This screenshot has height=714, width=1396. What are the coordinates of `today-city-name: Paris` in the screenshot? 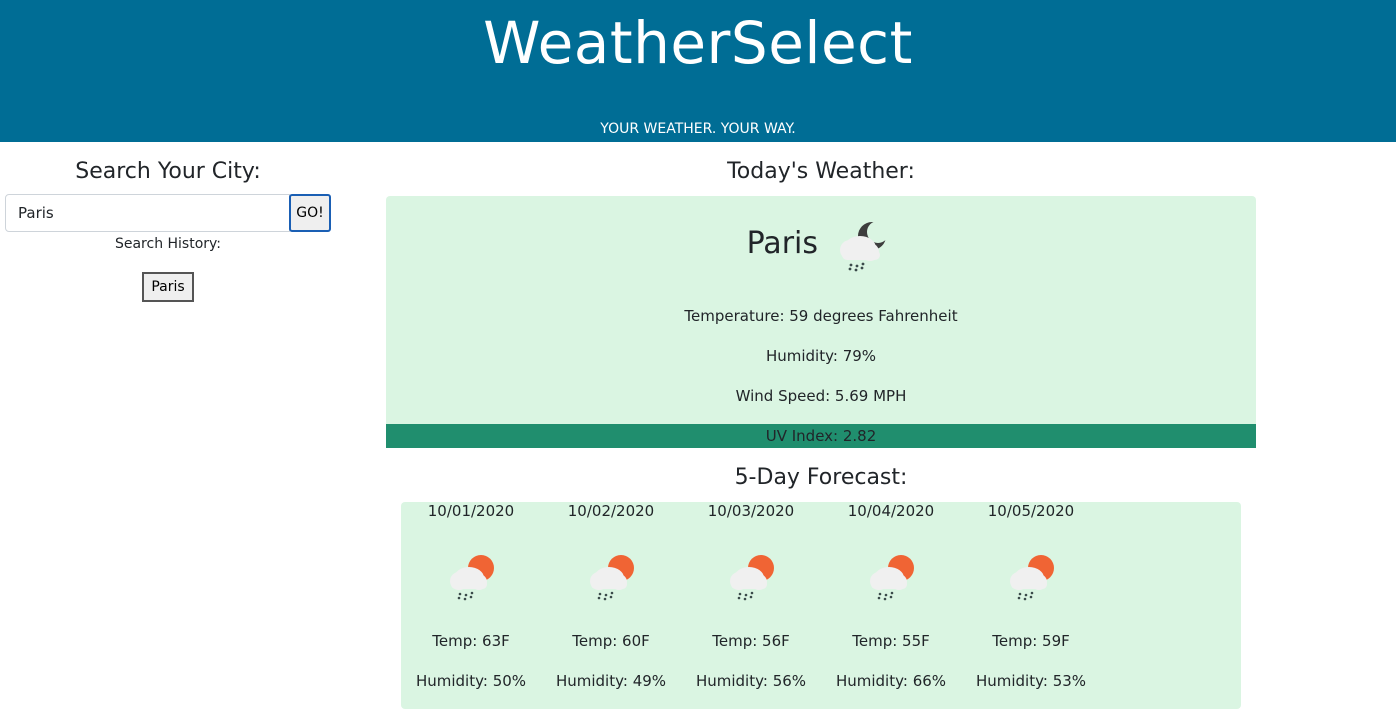 It's located at (782, 243).